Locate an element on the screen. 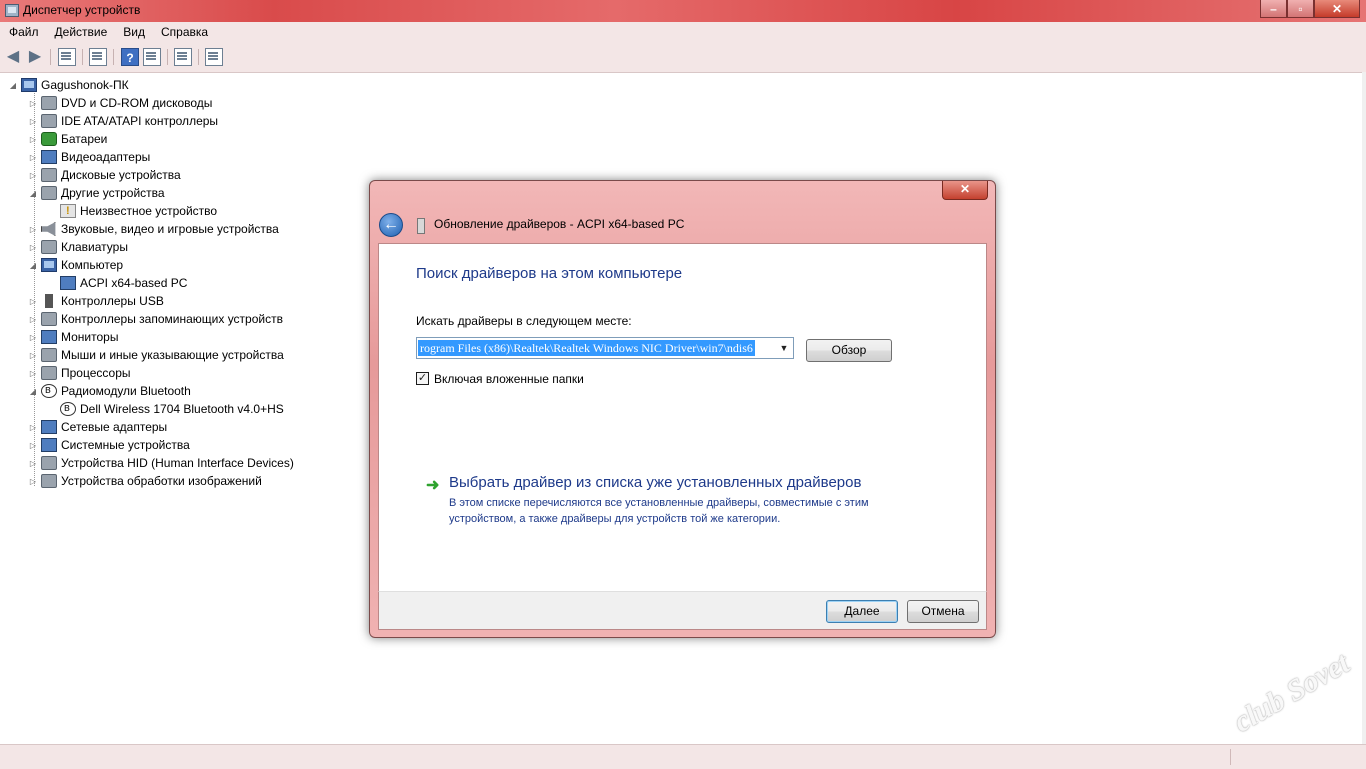 The width and height of the screenshot is (1366, 769). tree-item-label: ACPI x64-based PC is located at coordinates (134, 283).